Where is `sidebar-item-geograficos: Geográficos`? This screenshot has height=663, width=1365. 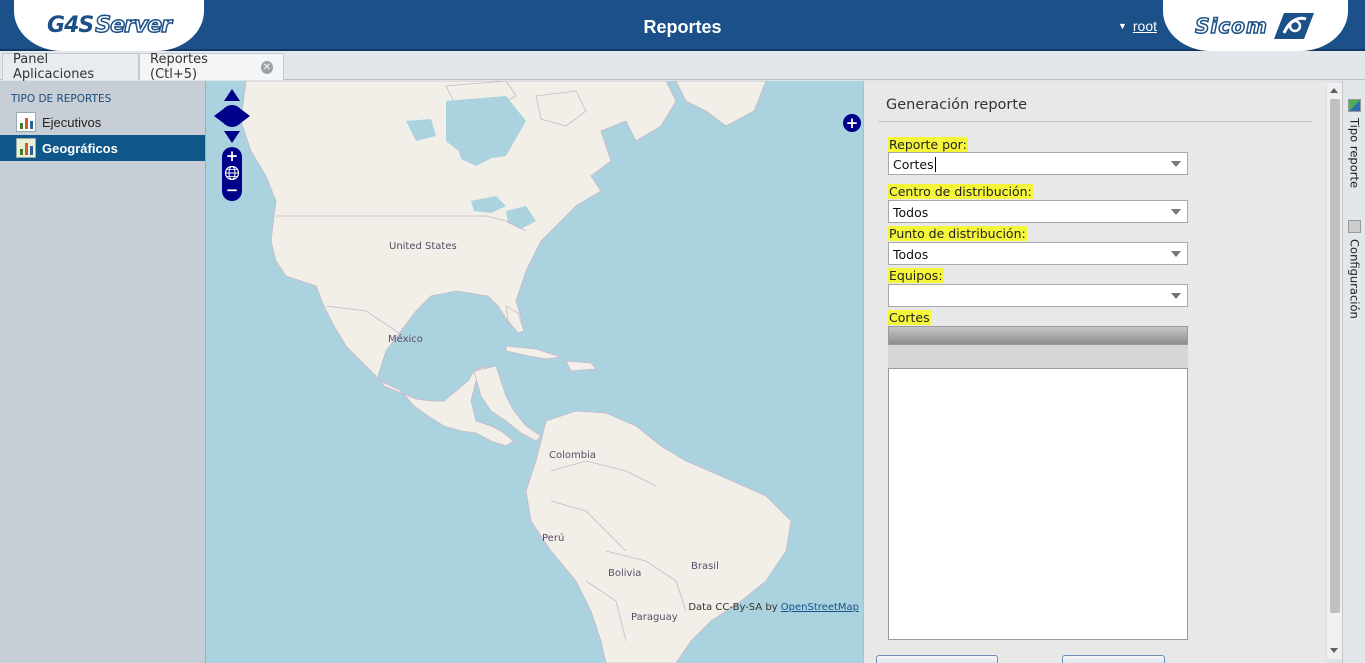
sidebar-item-geograficos: Geográficos is located at coordinates (102, 148).